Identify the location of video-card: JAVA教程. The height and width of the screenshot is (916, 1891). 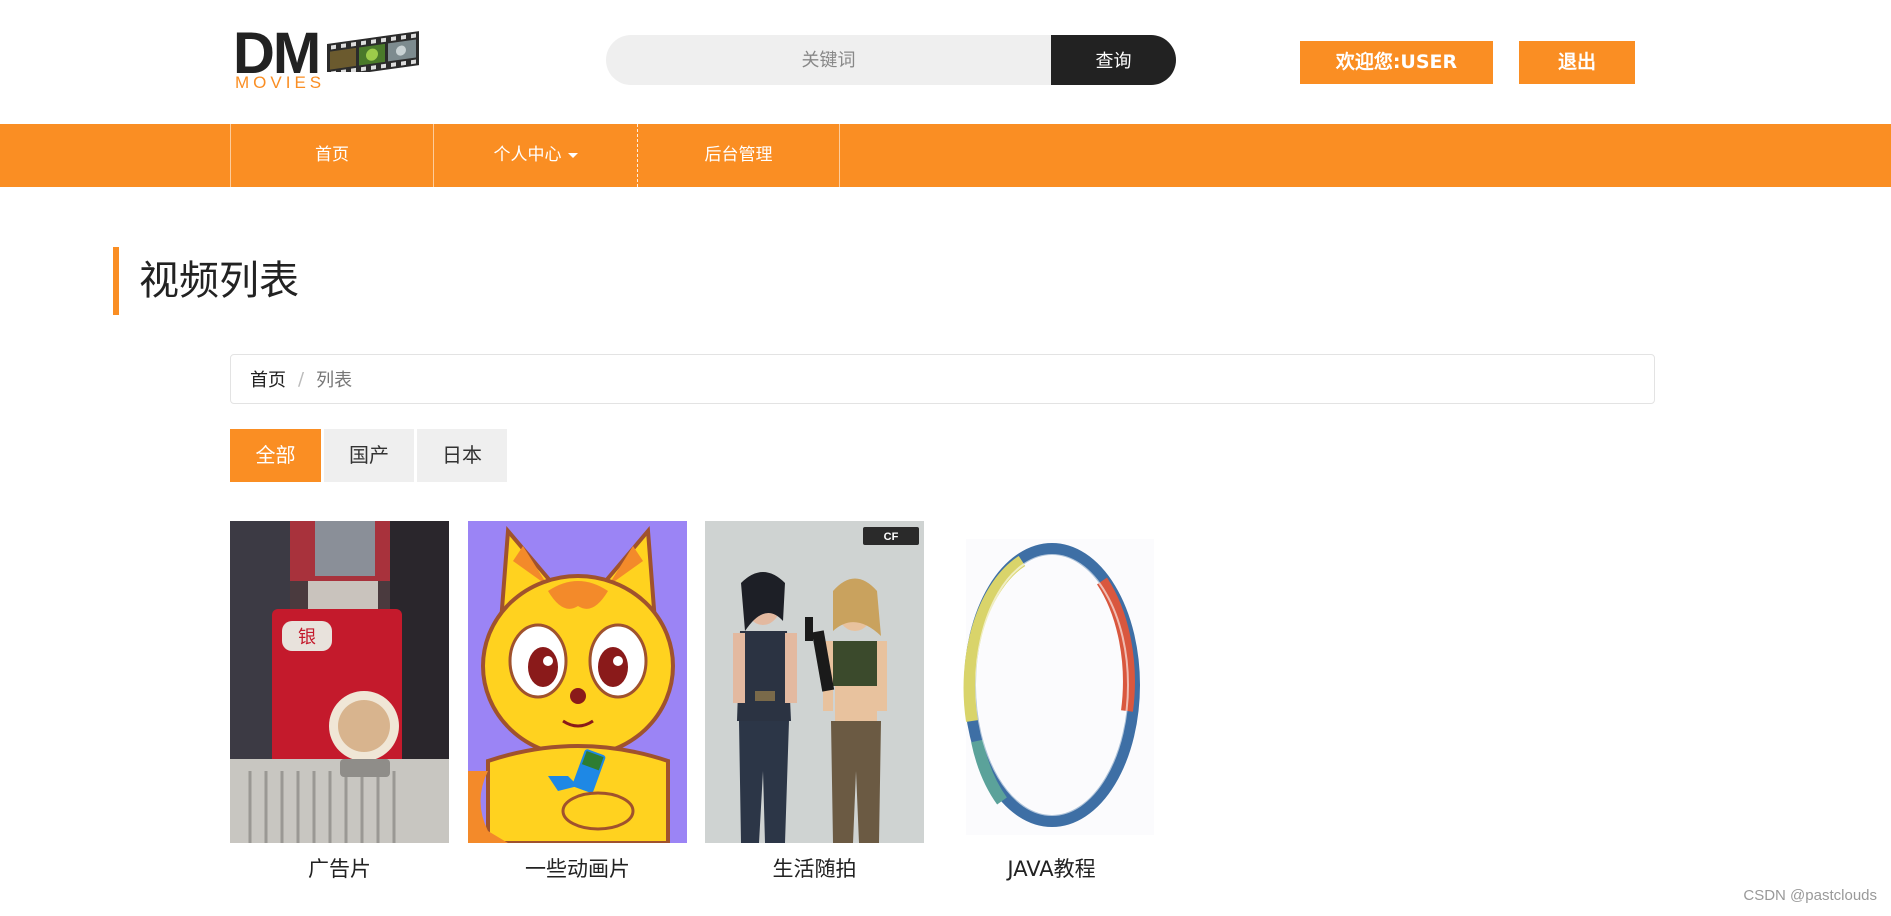
(1051, 701).